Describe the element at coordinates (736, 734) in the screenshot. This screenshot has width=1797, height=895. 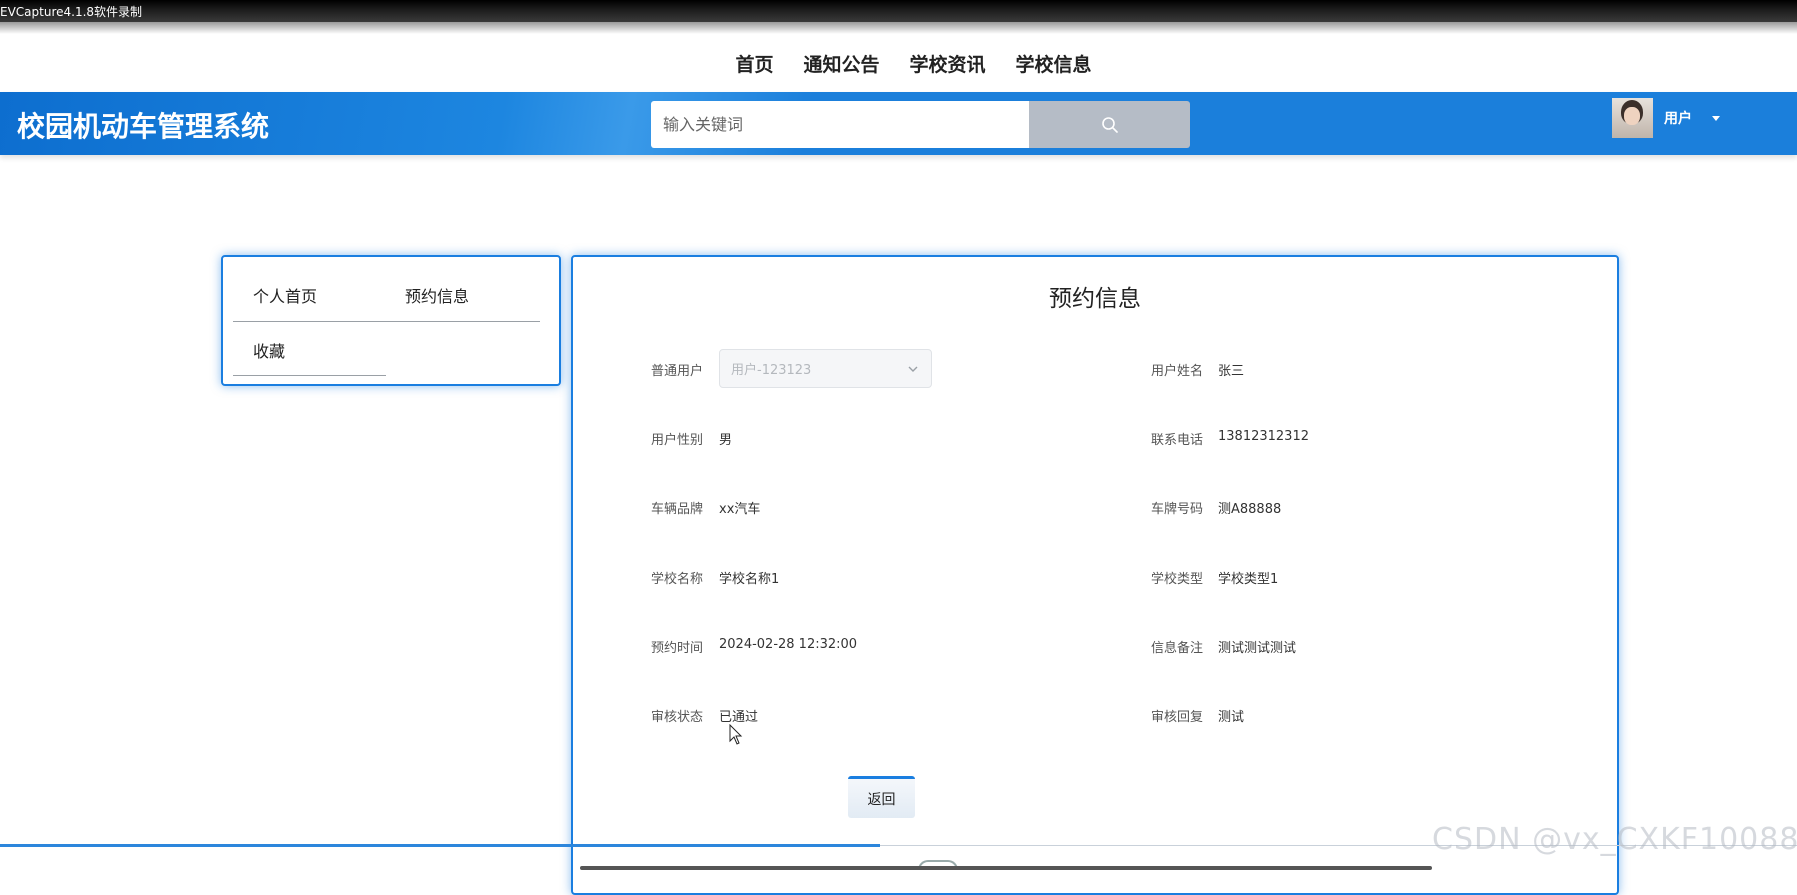
I see `mouse-cursor-icon` at that location.